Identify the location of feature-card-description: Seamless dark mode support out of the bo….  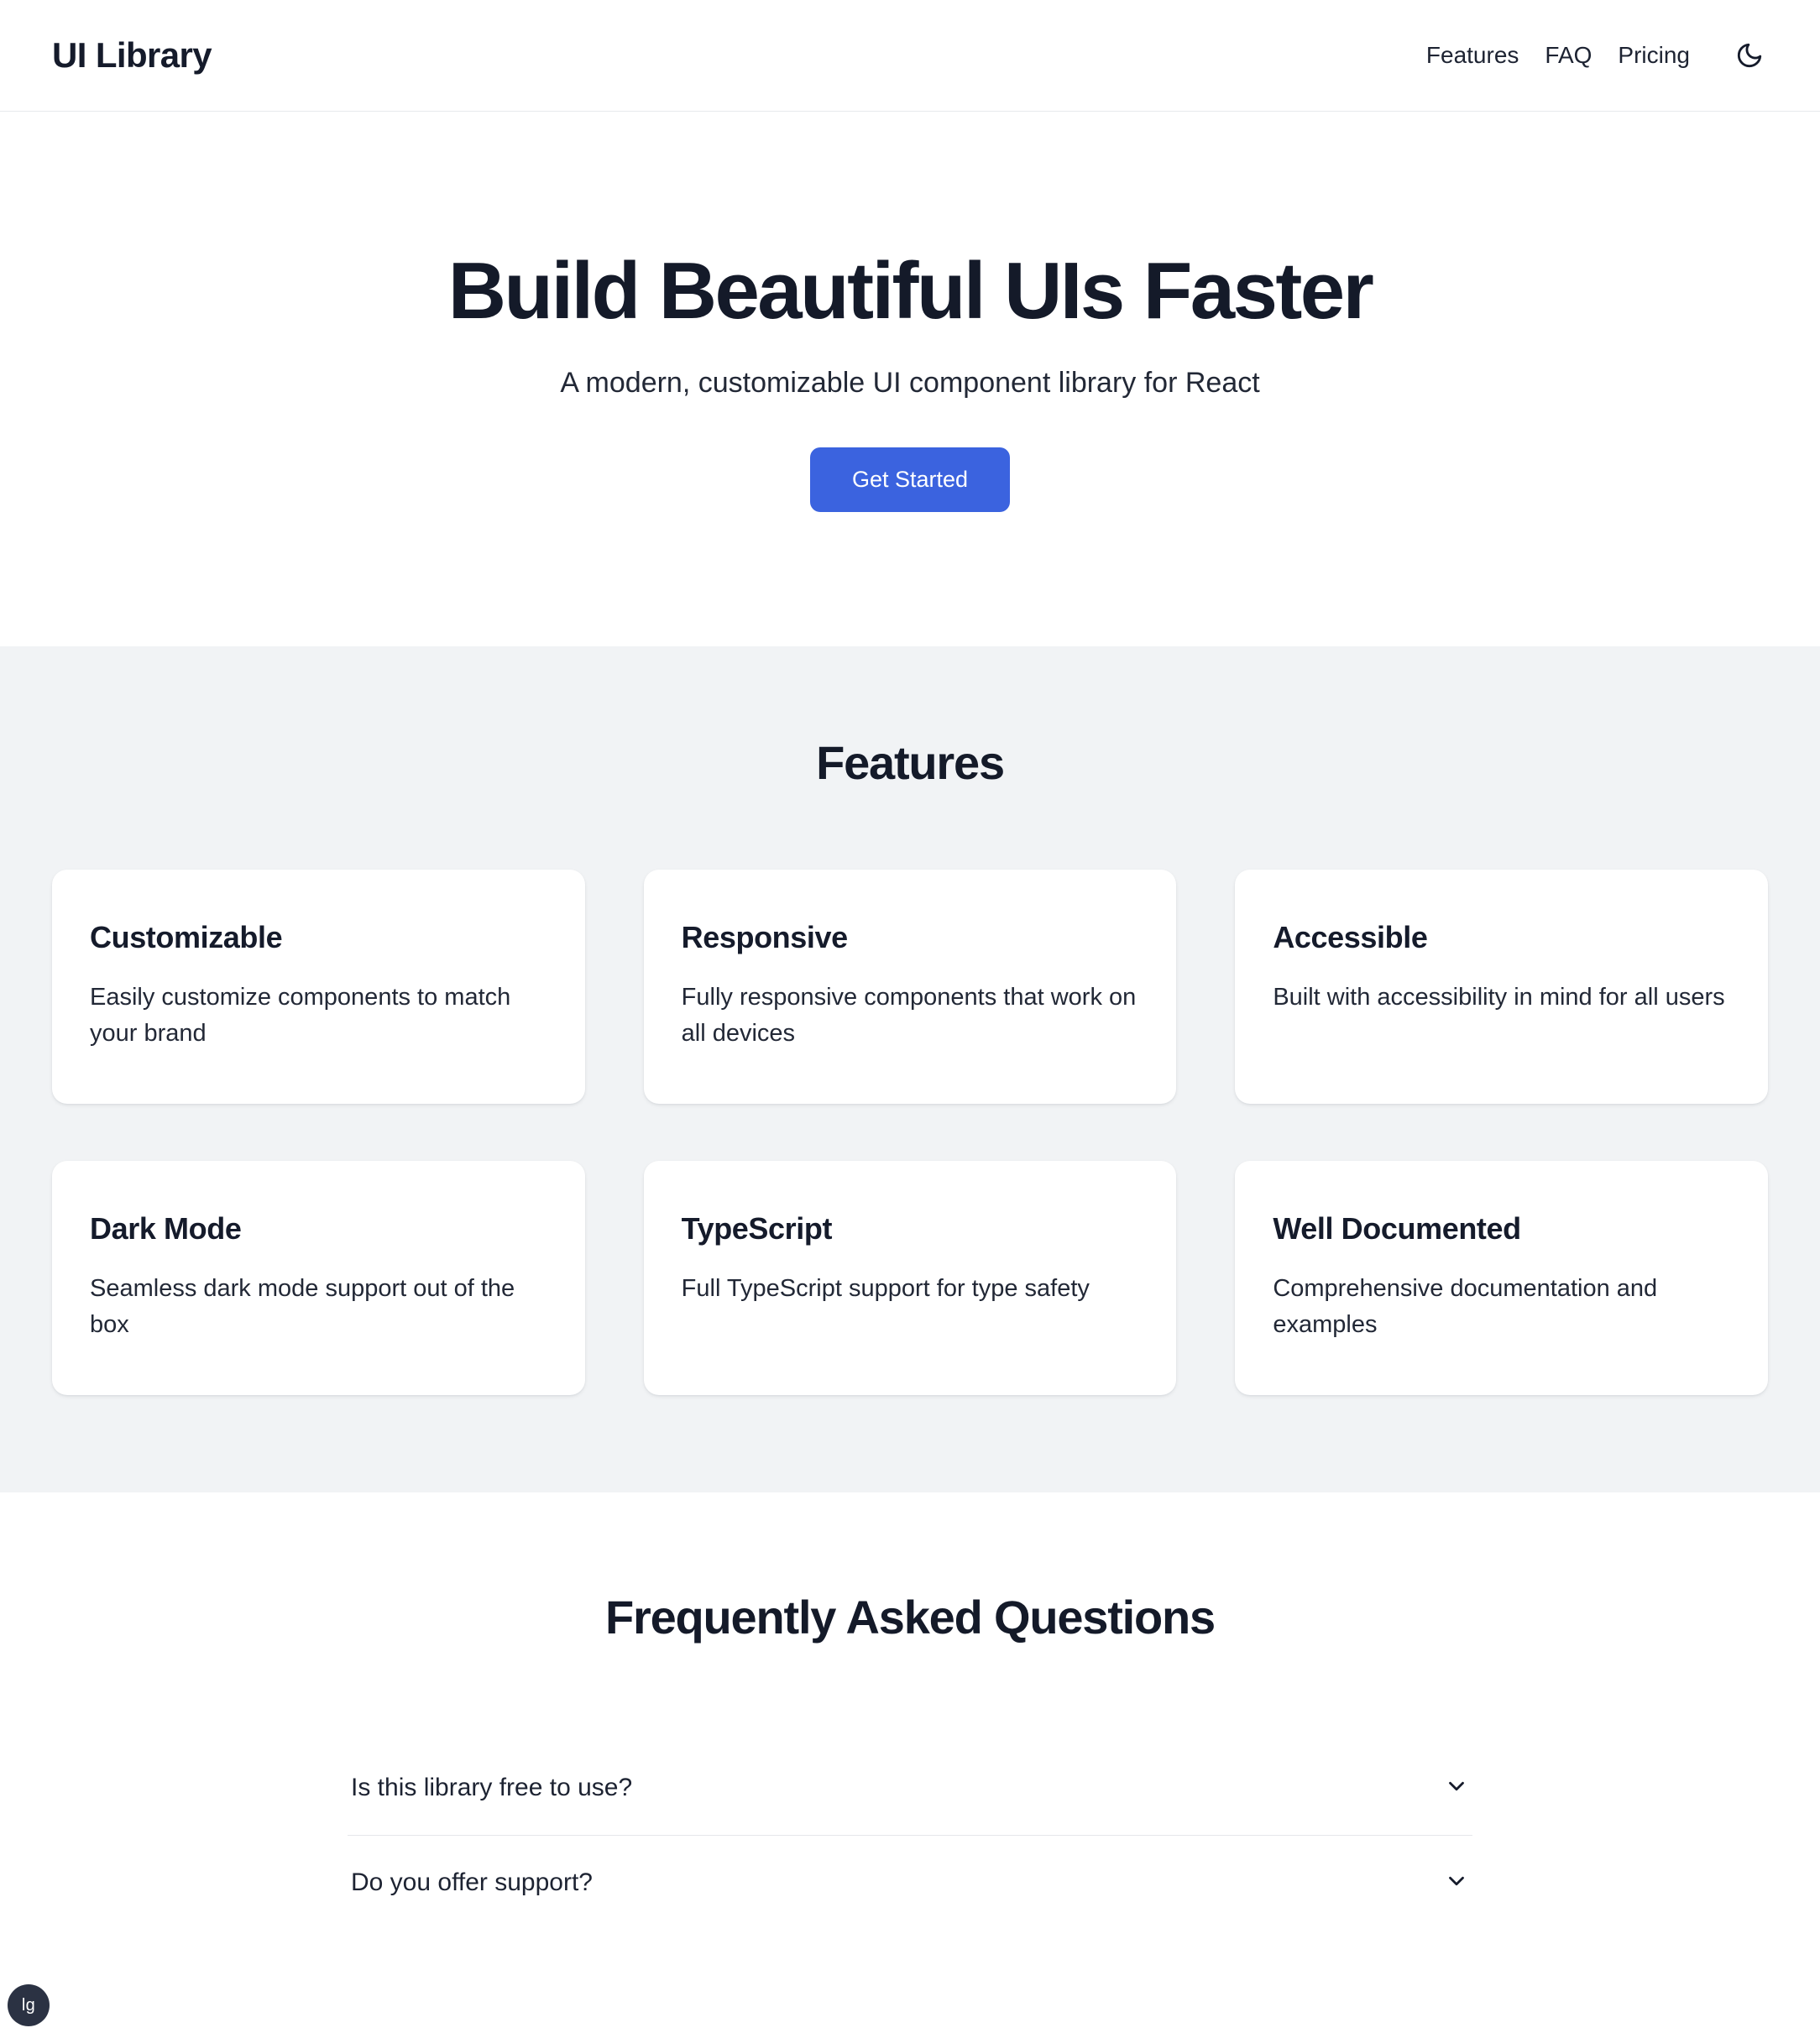
(302, 1307).